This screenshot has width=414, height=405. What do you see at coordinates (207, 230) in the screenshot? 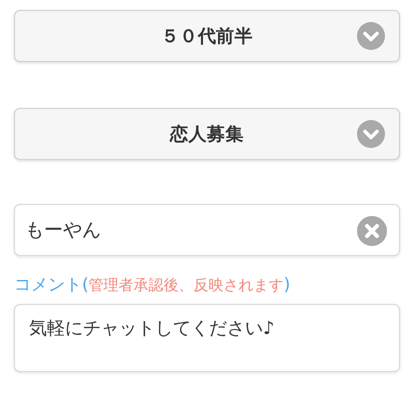
I see `name-input-field: もーやん` at bounding box center [207, 230].